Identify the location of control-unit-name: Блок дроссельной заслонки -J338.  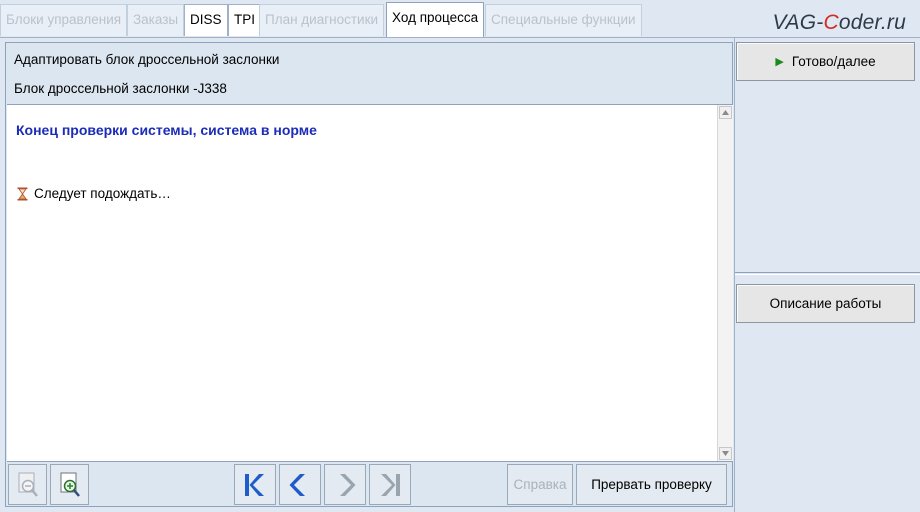
(120, 88).